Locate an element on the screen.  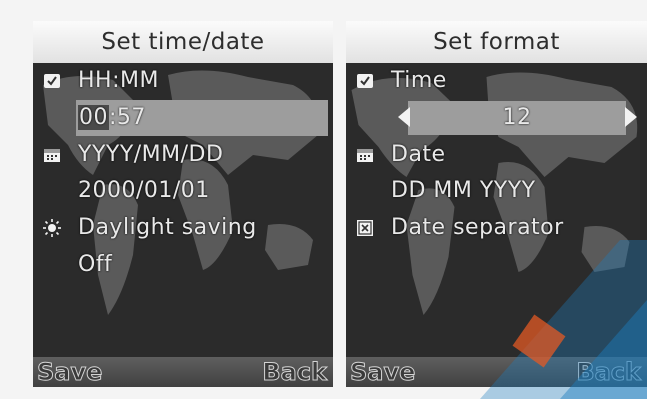
daylight-saving-row: Daylight saving is located at coordinates (183, 228).